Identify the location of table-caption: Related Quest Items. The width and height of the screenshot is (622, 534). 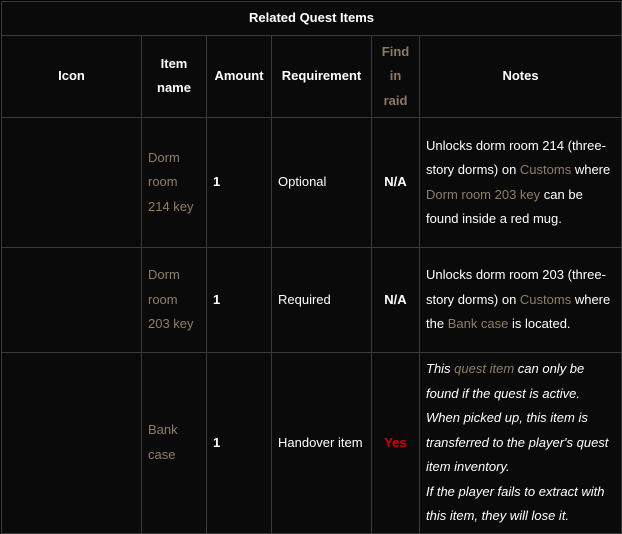
(311, 18).